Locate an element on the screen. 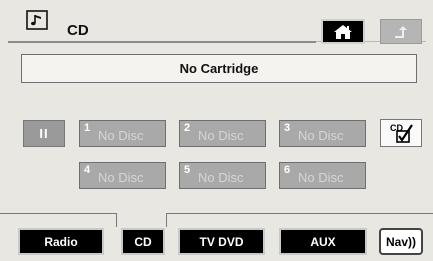 The image size is (433, 261). disc-number: 5 is located at coordinates (187, 170).